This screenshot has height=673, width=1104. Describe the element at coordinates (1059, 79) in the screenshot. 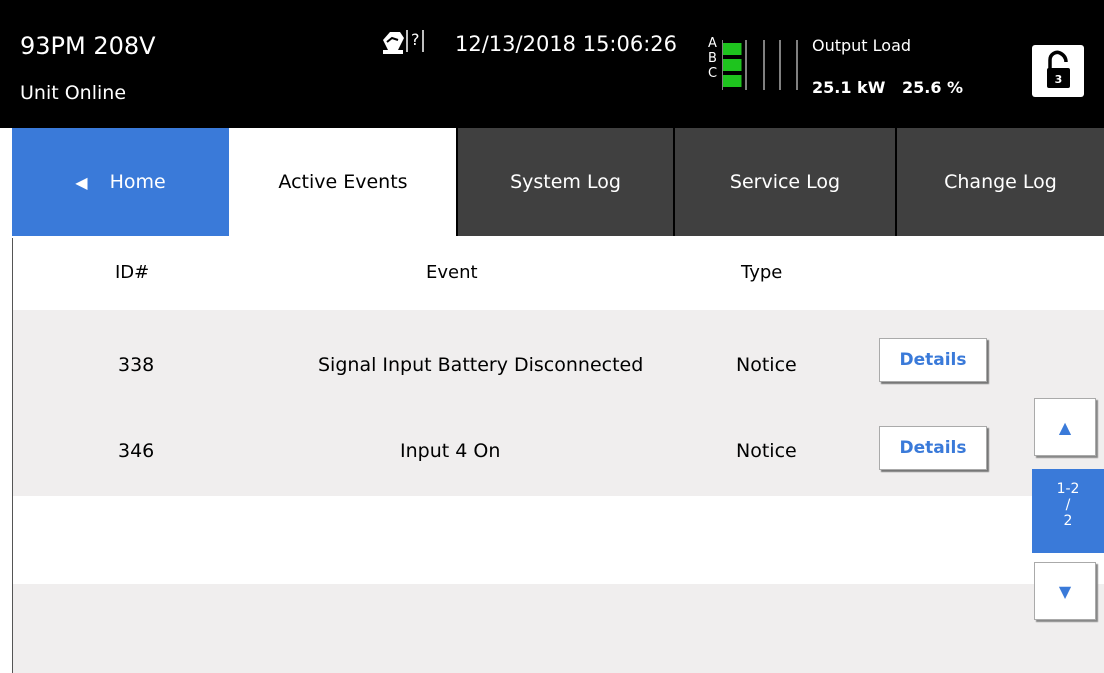

I see `lock-level-number: 3` at that location.